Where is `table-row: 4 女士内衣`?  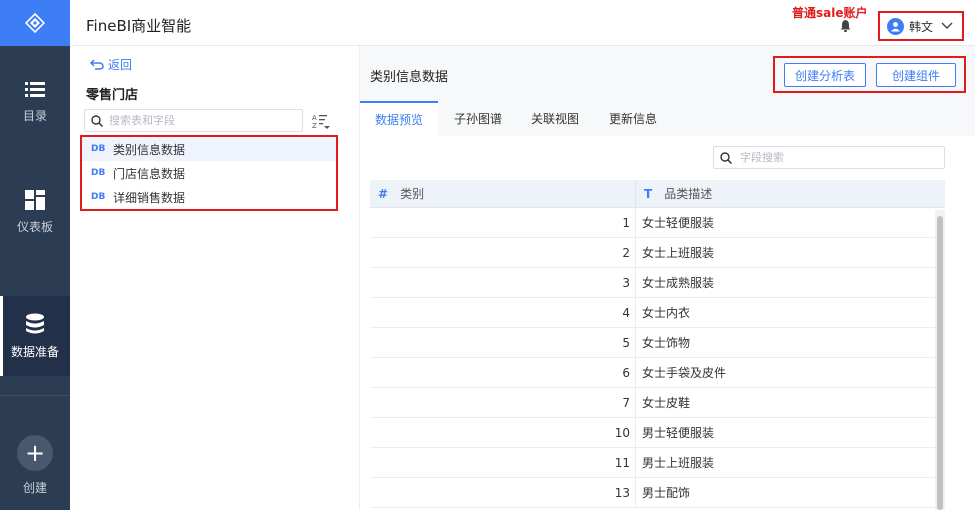
table-row: 4 女士内衣 is located at coordinates (657, 313).